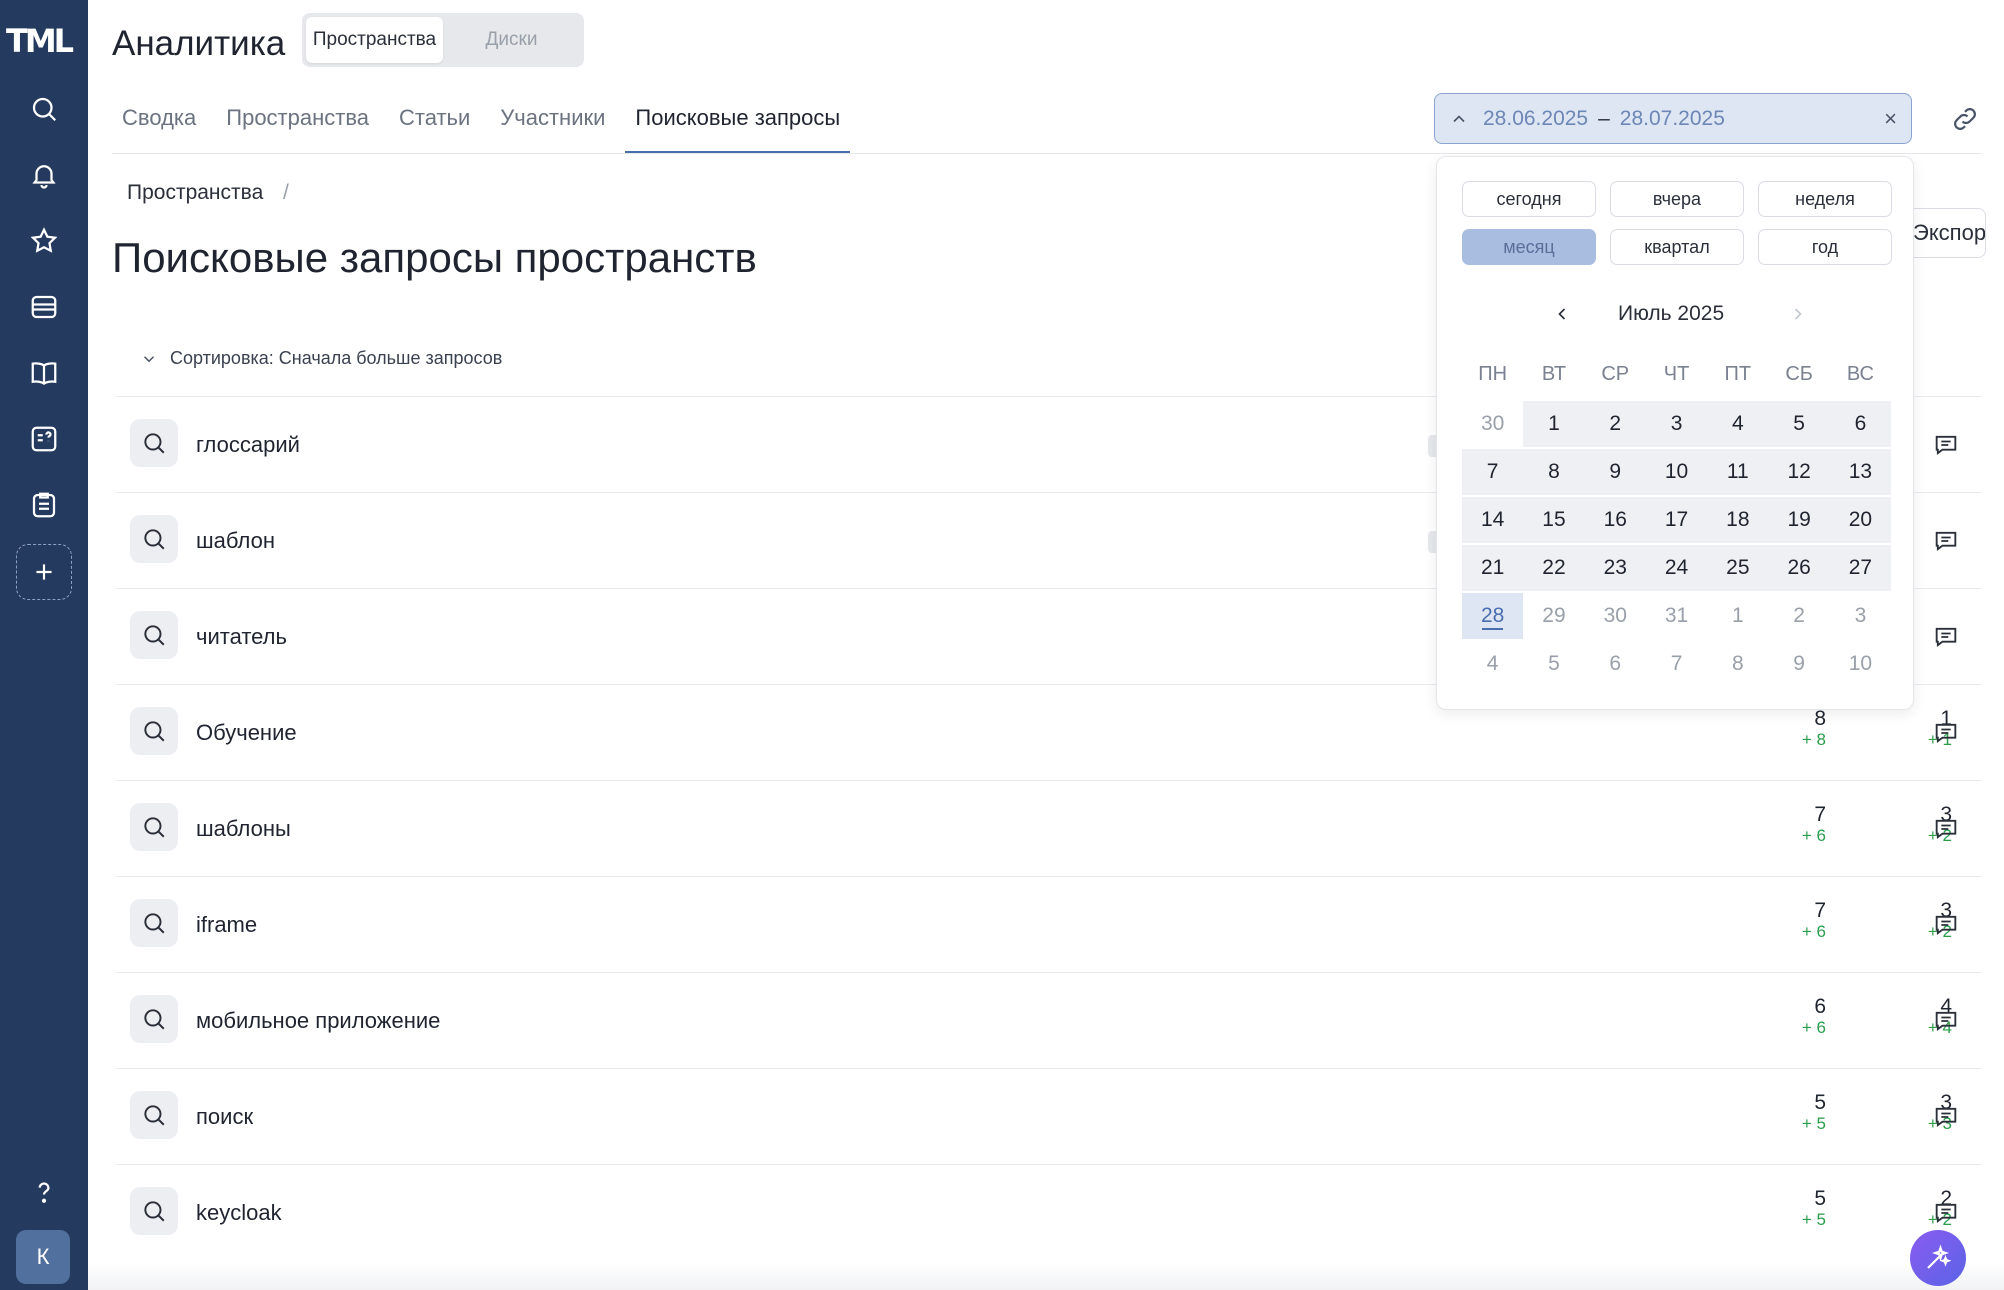 The height and width of the screenshot is (1290, 2004). What do you see at coordinates (1615, 568) in the screenshot?
I see `calendar-day: 23` at bounding box center [1615, 568].